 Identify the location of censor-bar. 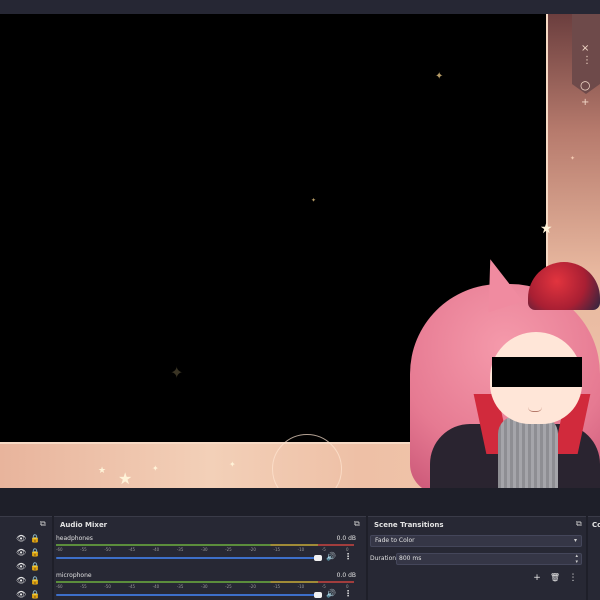
(537, 372).